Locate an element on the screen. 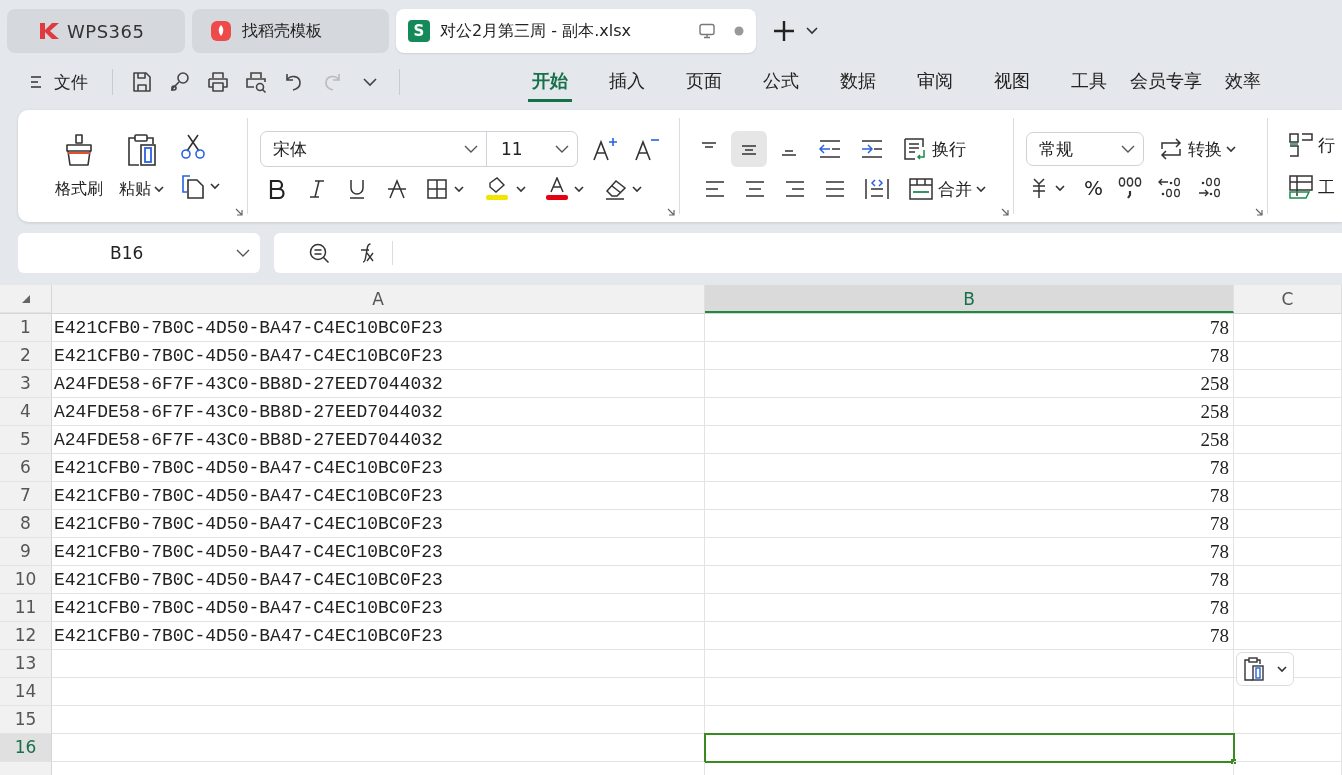 Image resolution: width=1342 pixels, height=775 pixels. font-color-icon is located at coordinates (566, 189).